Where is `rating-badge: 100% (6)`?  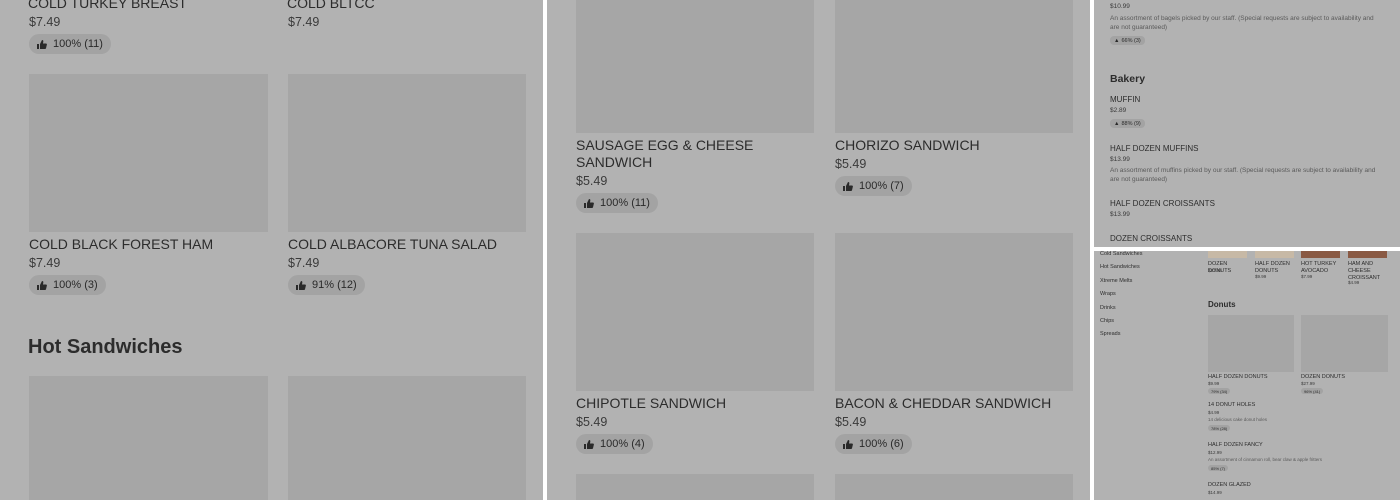 rating-badge: 100% (6) is located at coordinates (873, 444).